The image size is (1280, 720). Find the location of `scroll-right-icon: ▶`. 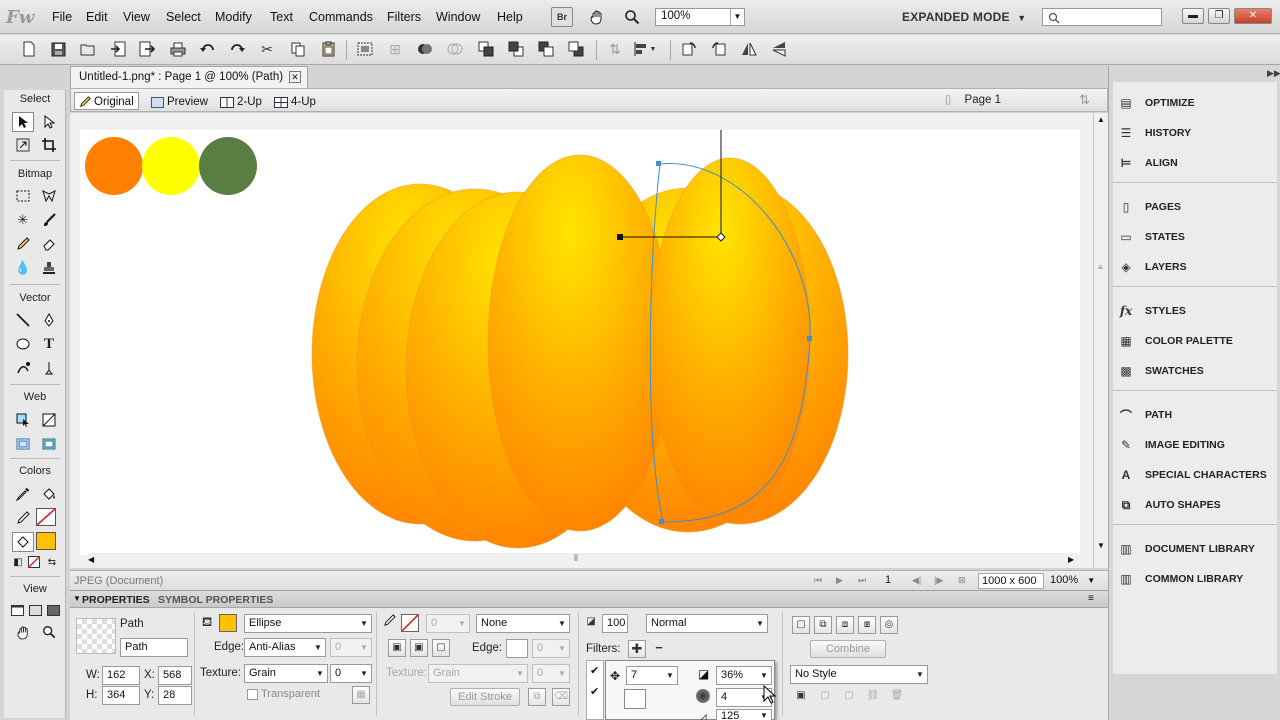

scroll-right-icon: ▶ is located at coordinates (1071, 559).